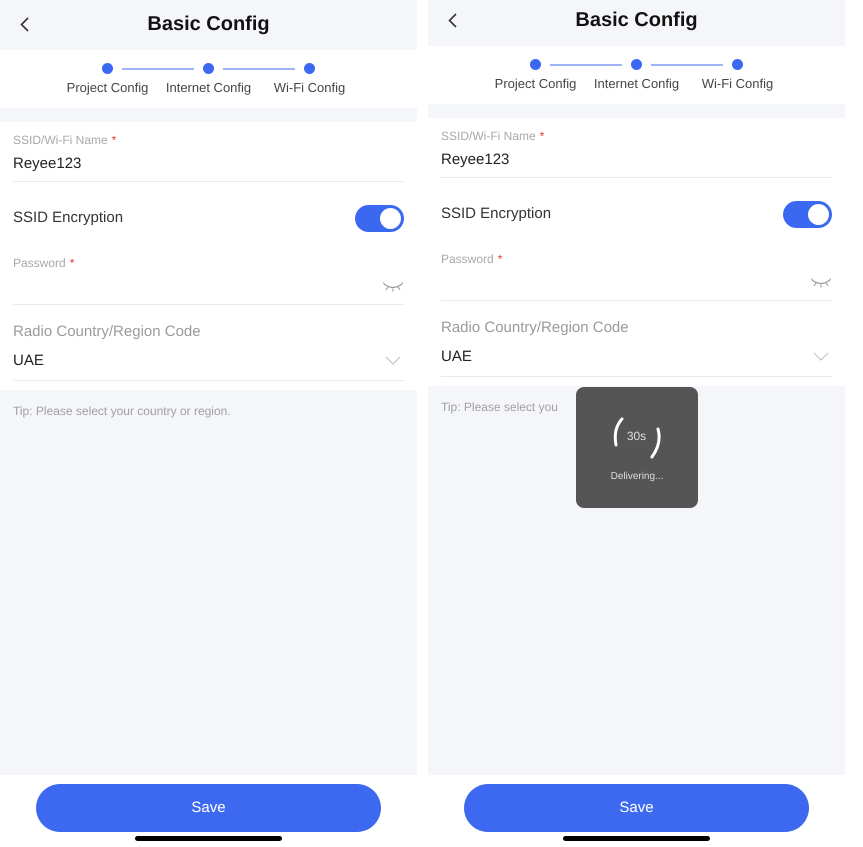 The image size is (863, 847). Describe the element at coordinates (499, 407) in the screenshot. I see `tip-text: Tip: Please select you` at that location.